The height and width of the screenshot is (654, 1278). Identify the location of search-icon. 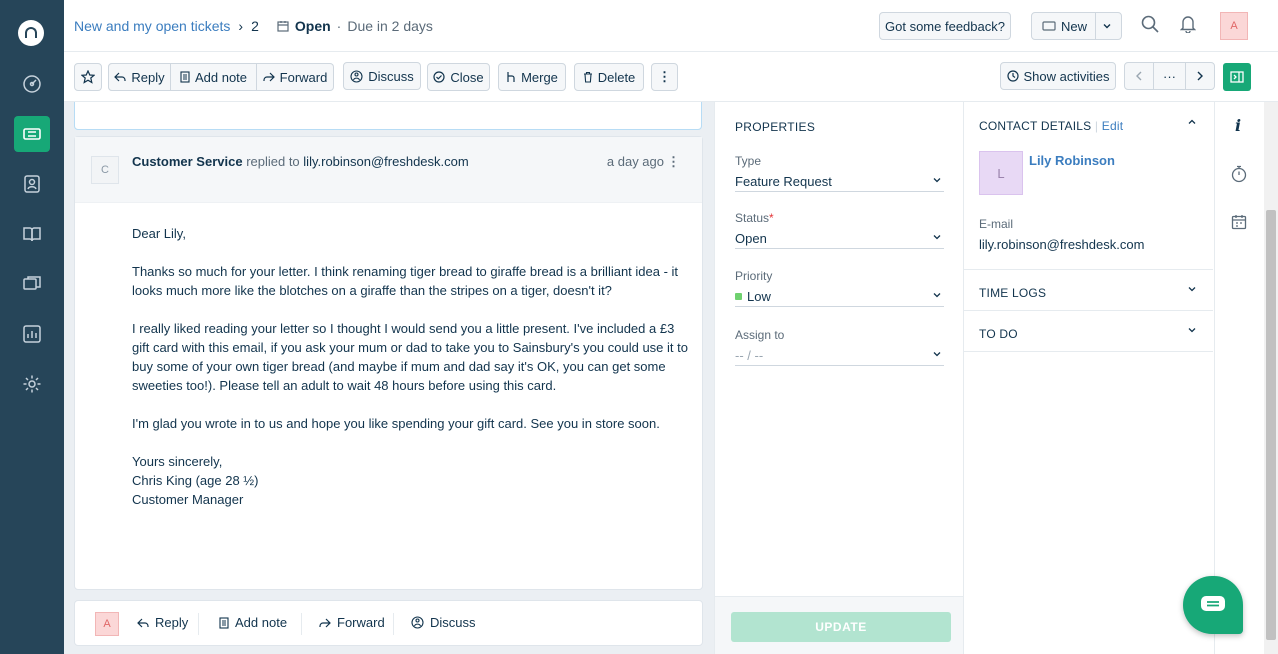
(1150, 24).